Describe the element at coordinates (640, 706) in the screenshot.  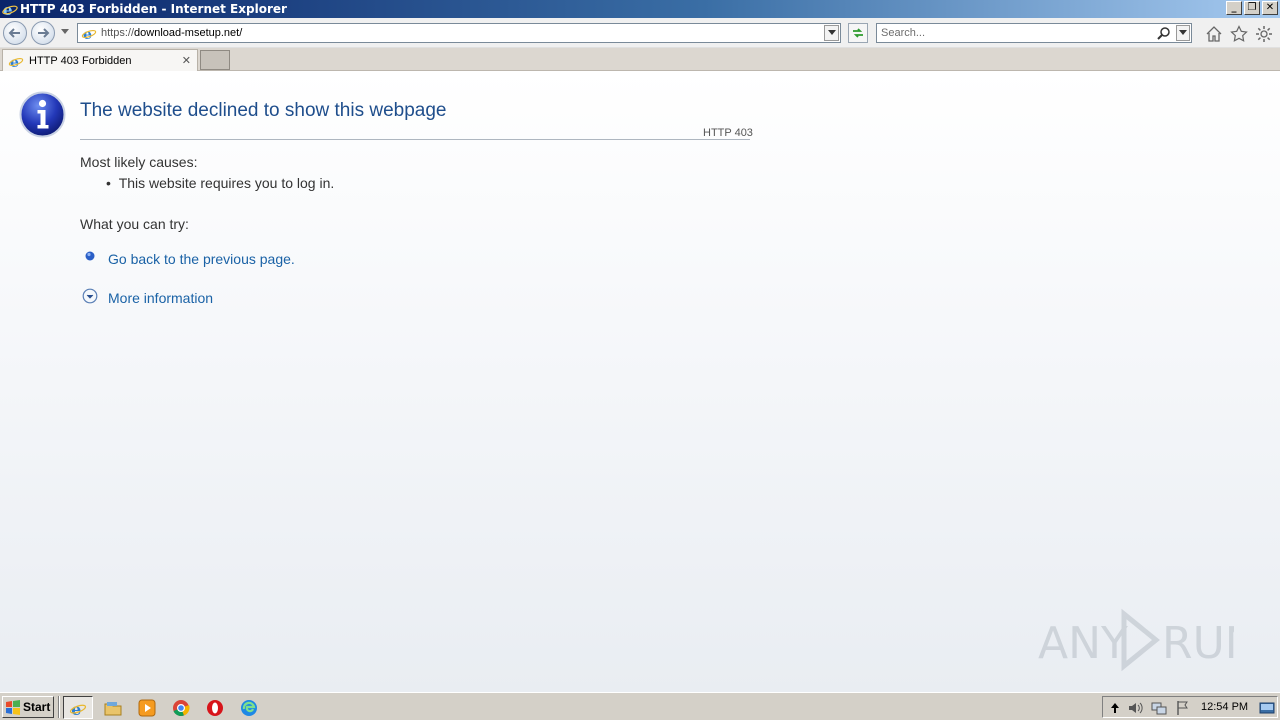
I see `taskbar: Start e 12:54 PM` at that location.